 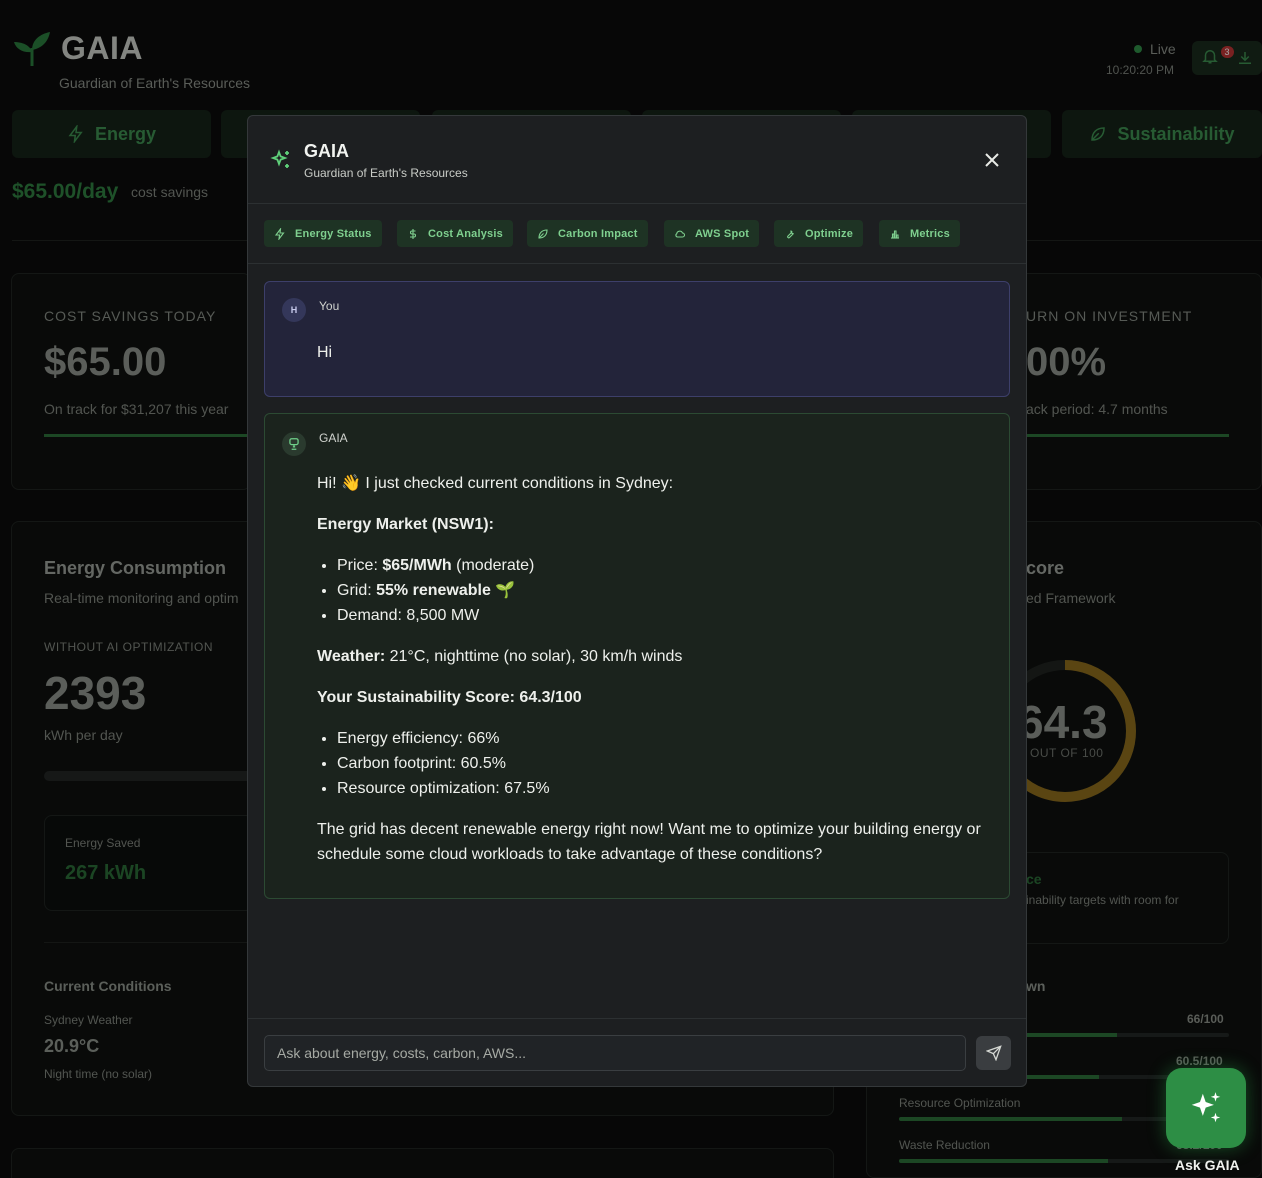 I want to click on list-item: Grid: 55% renewable 🌱, so click(x=667, y=590).